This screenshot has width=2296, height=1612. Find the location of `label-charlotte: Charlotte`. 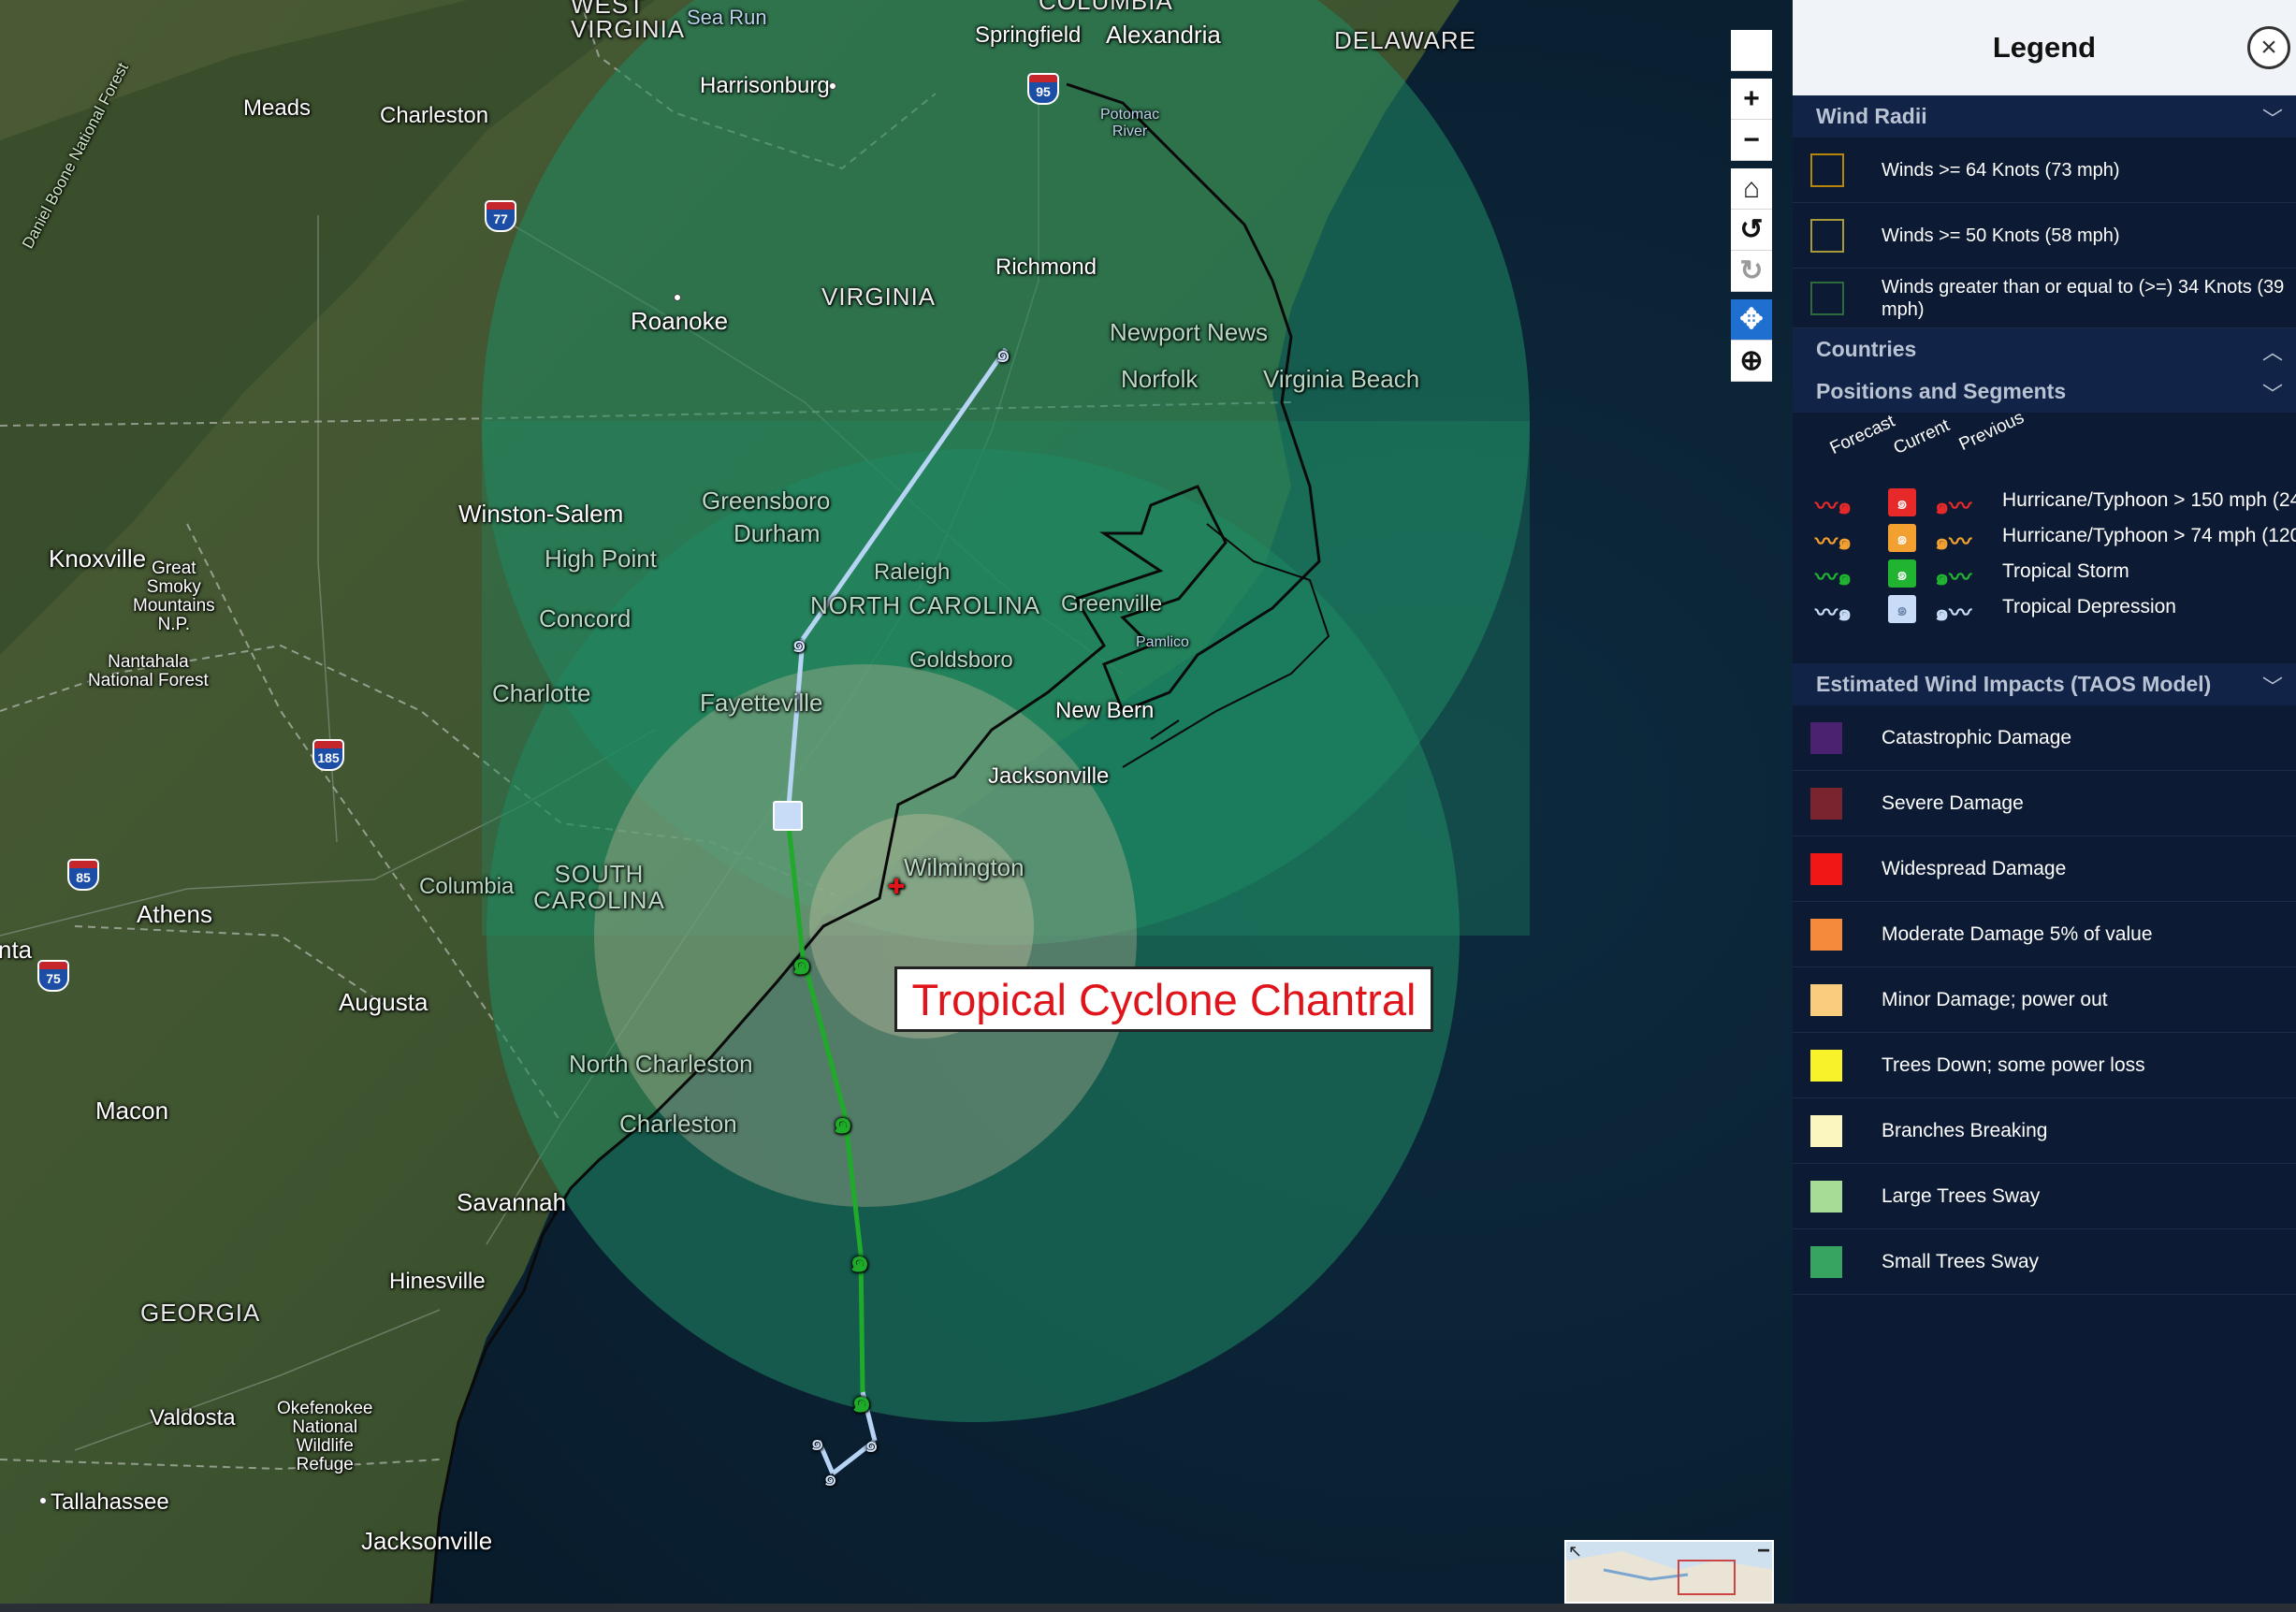

label-charlotte: Charlotte is located at coordinates (541, 693).